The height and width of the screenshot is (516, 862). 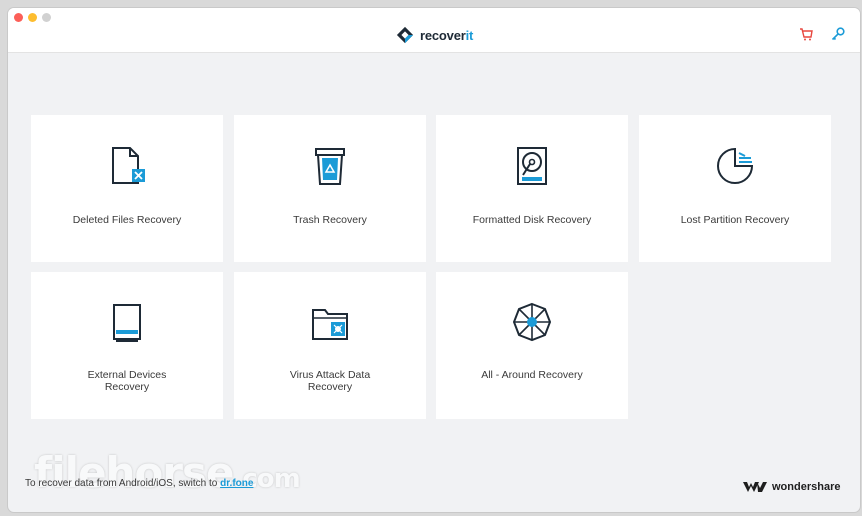 What do you see at coordinates (806, 487) in the screenshot?
I see `brand-name: wondershare` at bounding box center [806, 487].